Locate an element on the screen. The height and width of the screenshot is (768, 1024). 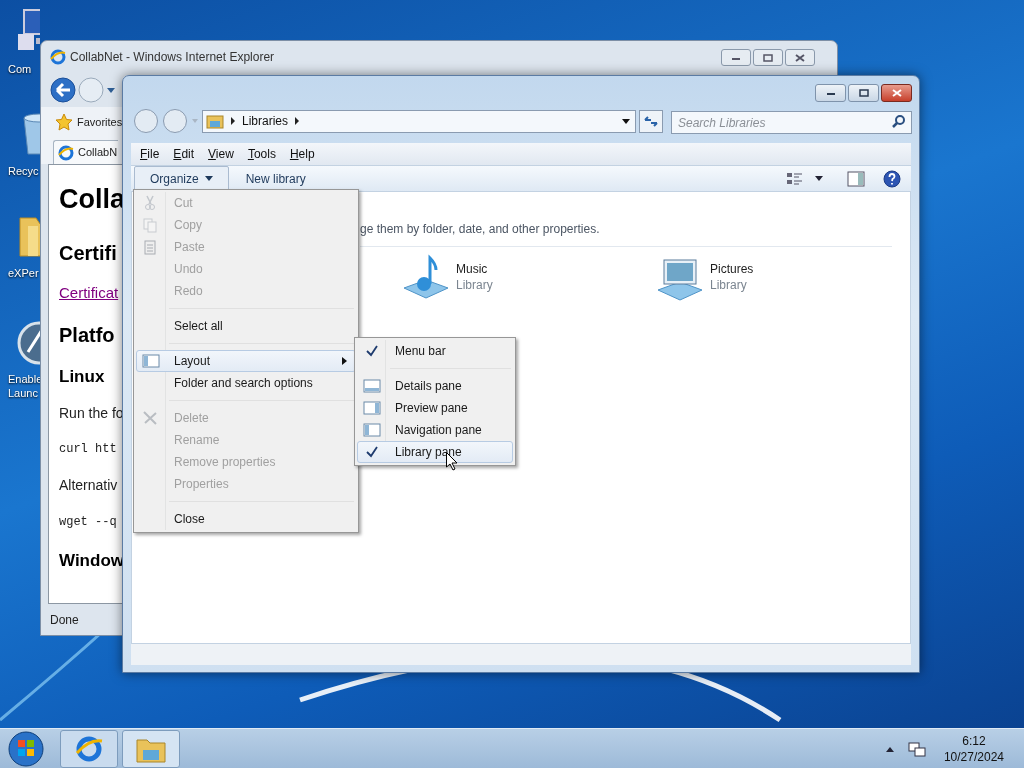
network-icon is located at coordinates (916, 748).